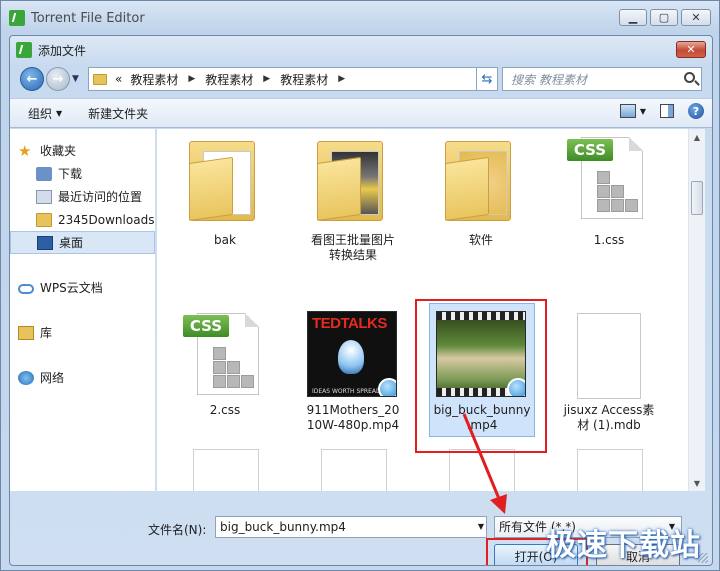 This screenshot has width=720, height=571. I want to click on filename-input: big_buck_bunny.mp4 ▼, so click(351, 527).